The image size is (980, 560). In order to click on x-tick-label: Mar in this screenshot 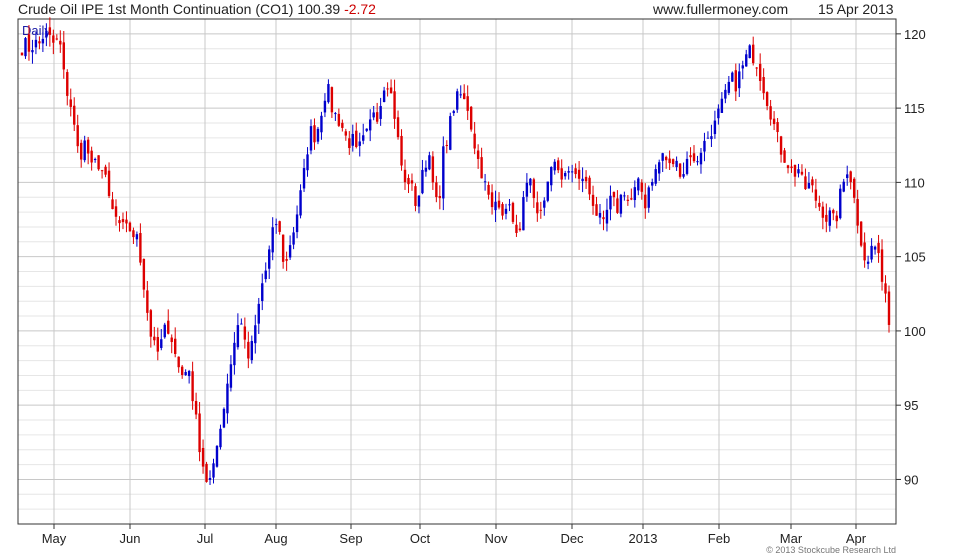, I will do `click(791, 538)`.